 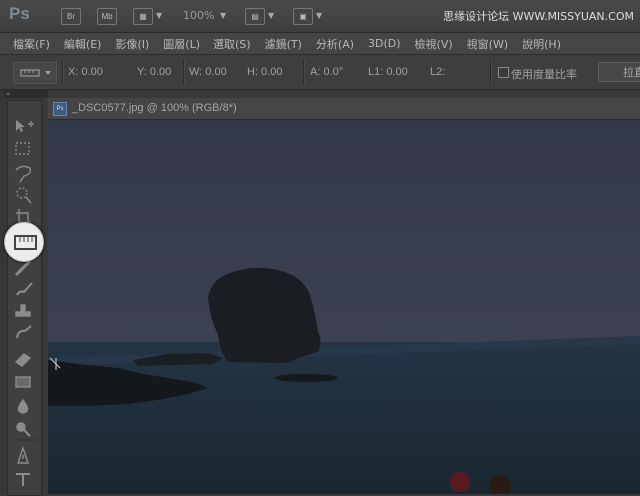 What do you see at coordinates (344, 109) in the screenshot?
I see `document-tab: Ps _DSC0577.jpg @ 100% (RGB/8*)` at bounding box center [344, 109].